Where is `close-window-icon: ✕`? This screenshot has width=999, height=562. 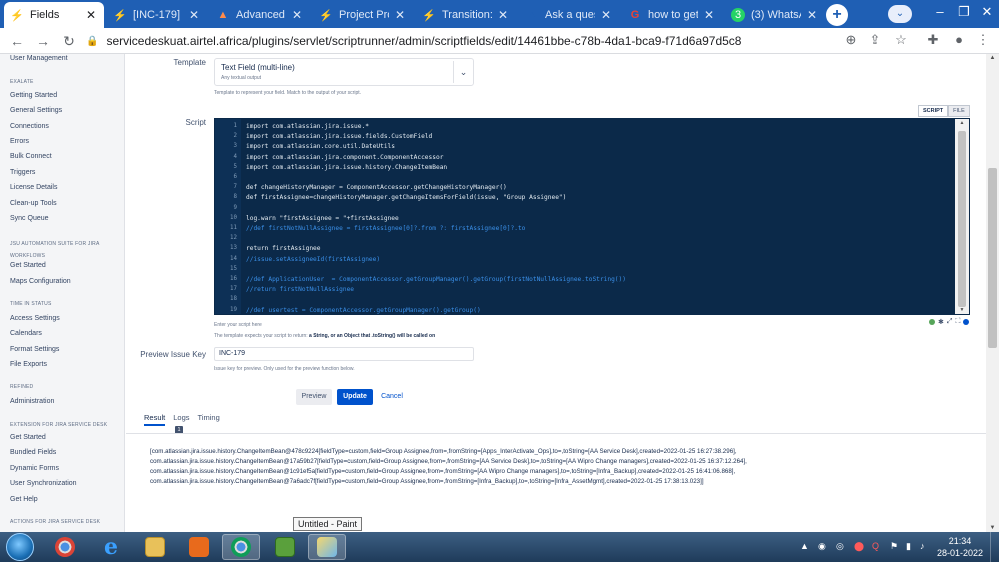 close-window-icon: ✕ is located at coordinates (987, 12).